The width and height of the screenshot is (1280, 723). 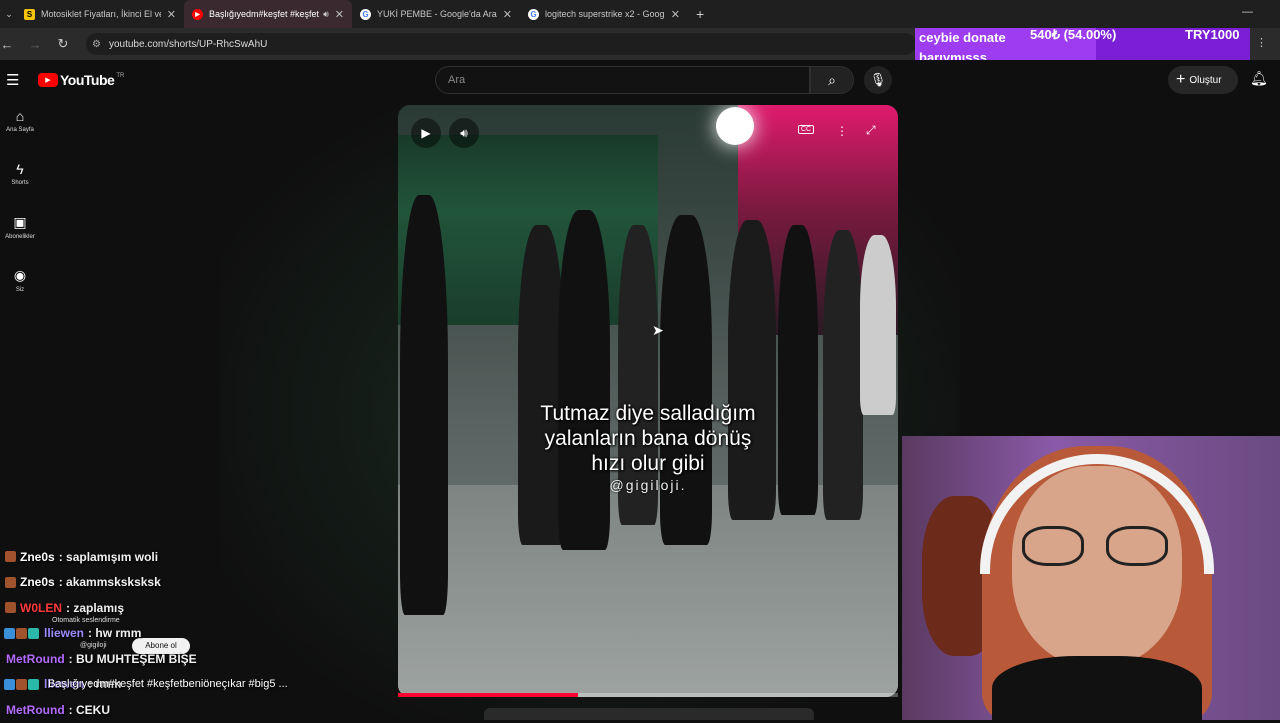 I want to click on mouse-cursor-icon: ➤, so click(x=658, y=330).